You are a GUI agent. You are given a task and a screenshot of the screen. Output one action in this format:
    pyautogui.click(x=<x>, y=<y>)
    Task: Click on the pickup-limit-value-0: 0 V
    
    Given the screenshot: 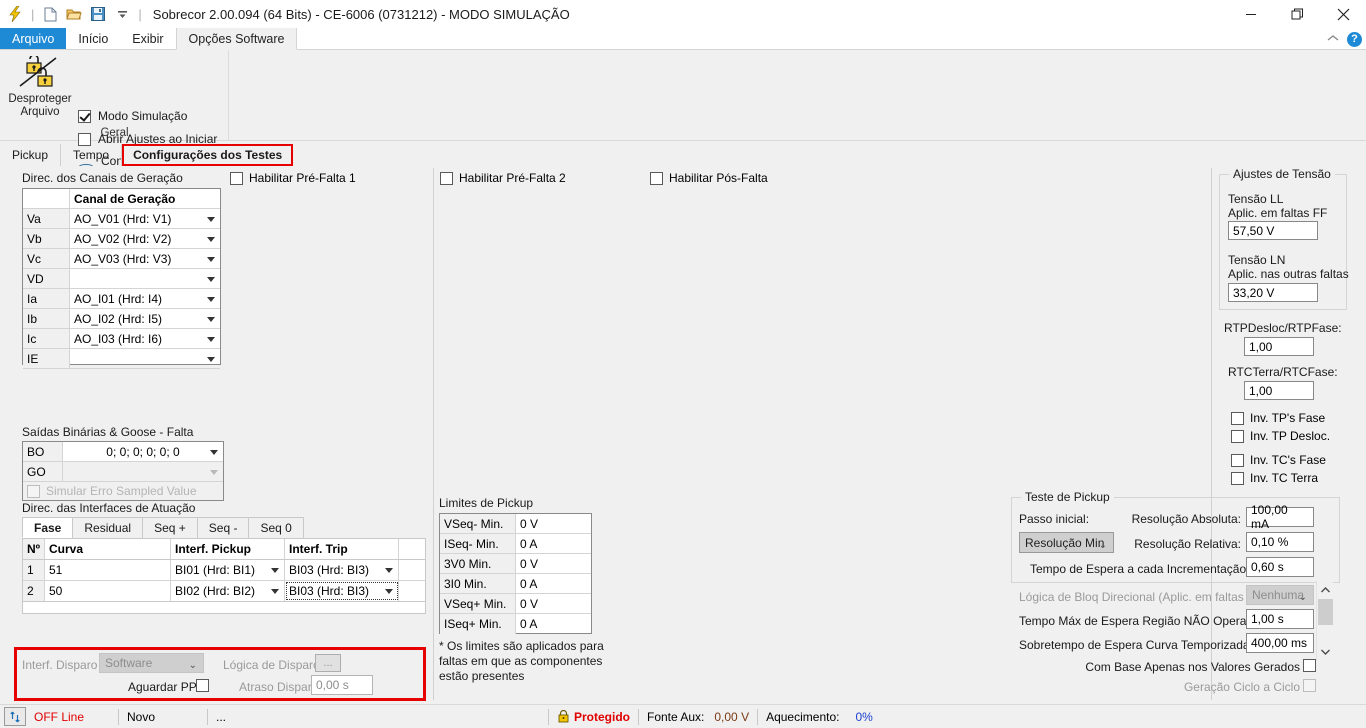 What is the action you would take?
    pyautogui.click(x=553, y=523)
    